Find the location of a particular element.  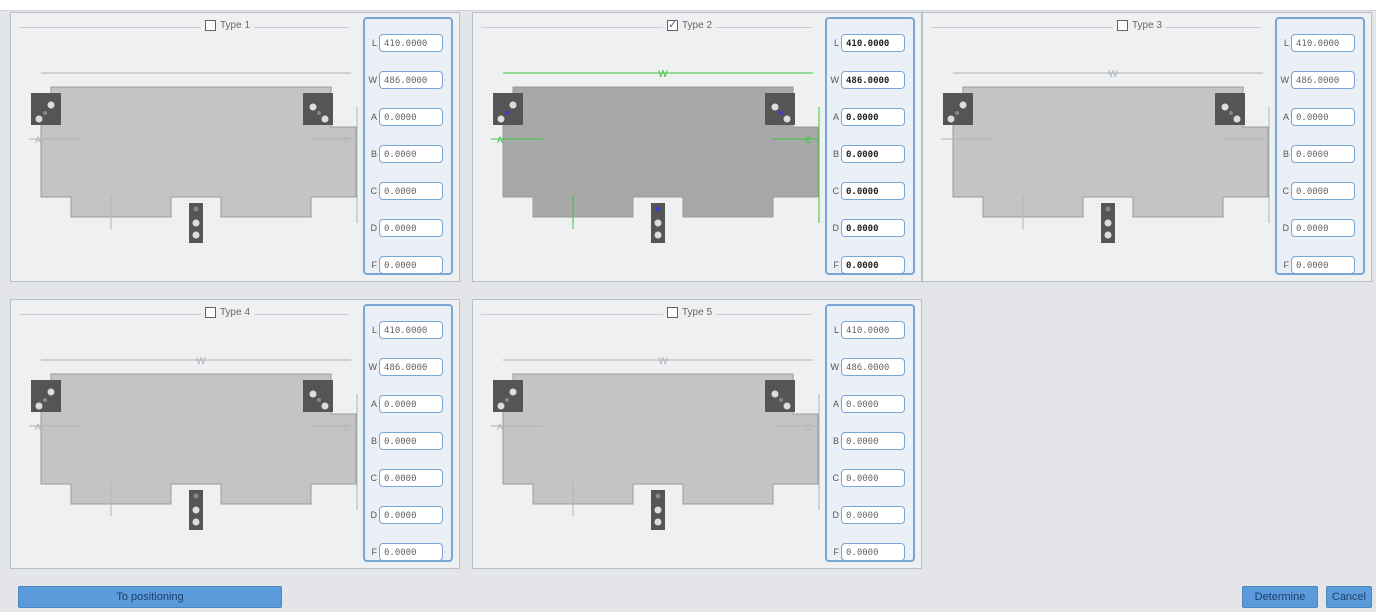

param-field: B 0.0000 is located at coordinates (408, 154).